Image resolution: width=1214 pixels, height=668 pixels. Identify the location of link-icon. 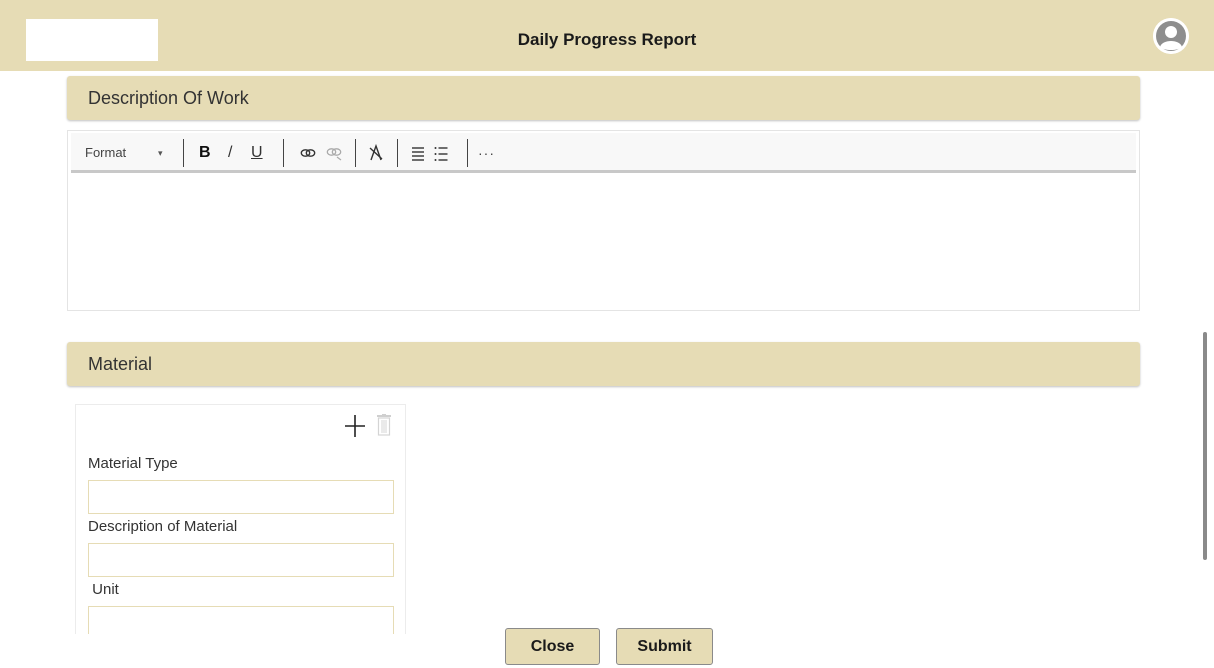
(308, 153).